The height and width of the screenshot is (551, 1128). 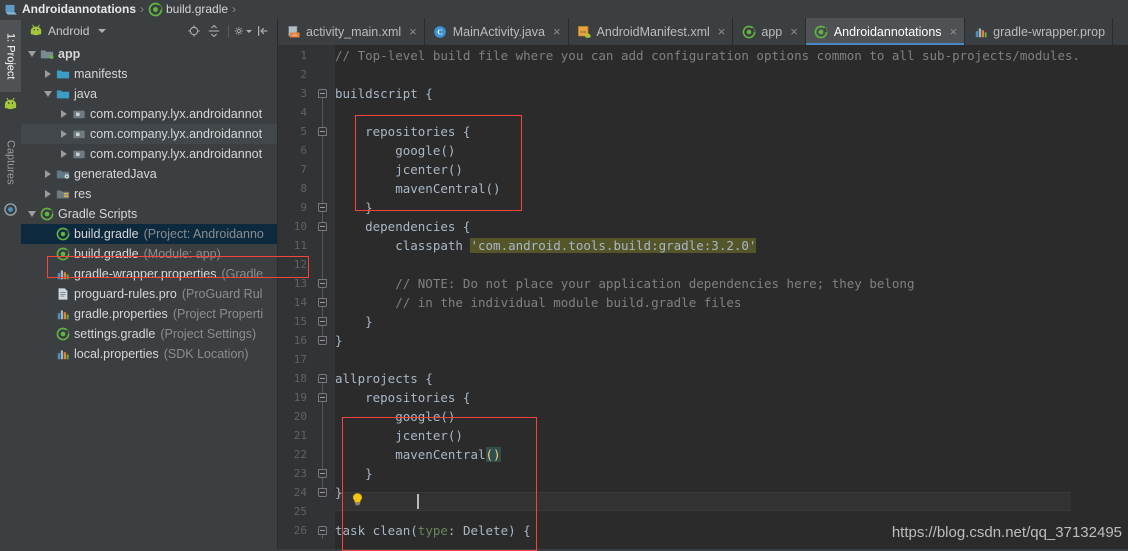 I want to click on code-line-3: buildscript {, so click(x=384, y=93).